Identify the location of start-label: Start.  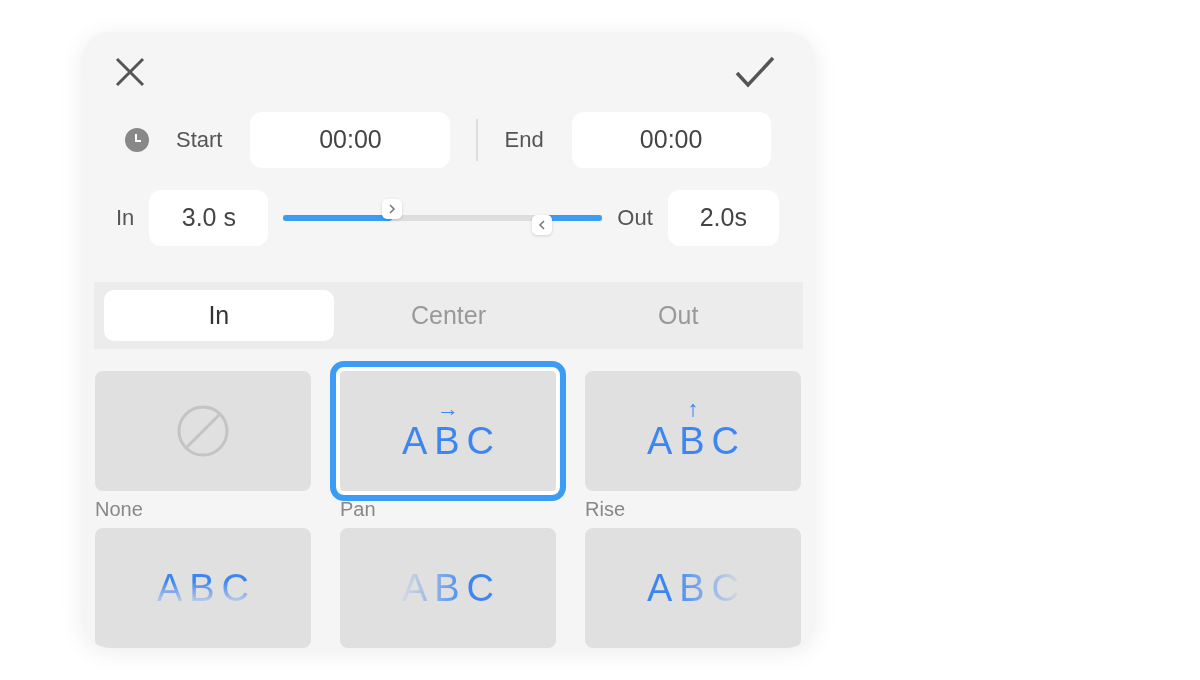
(199, 139).